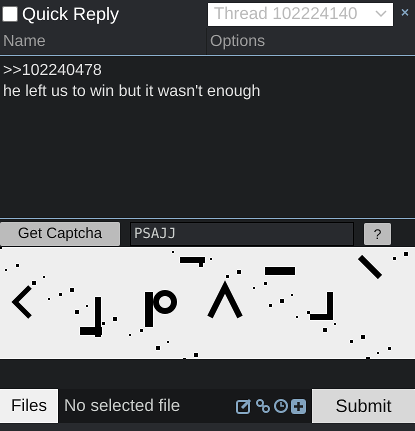 Image resolution: width=415 pixels, height=431 pixels. I want to click on chevron-down-icon, so click(380, 14).